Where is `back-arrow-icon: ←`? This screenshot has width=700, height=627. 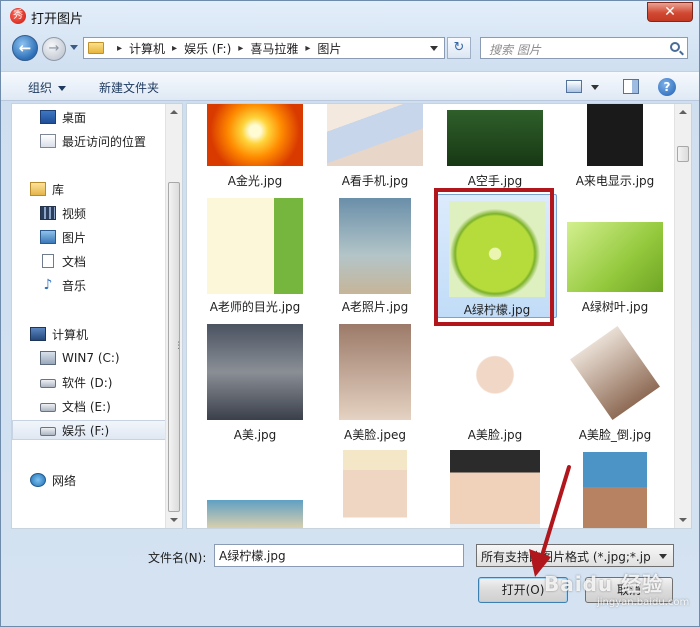 back-arrow-icon: ← is located at coordinates (25, 48).